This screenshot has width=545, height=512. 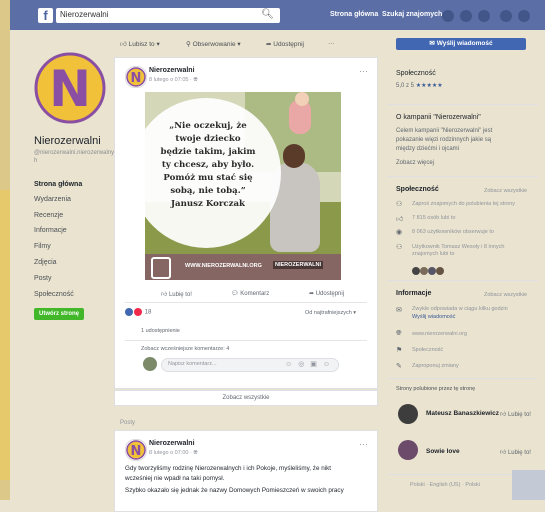 I want to click on liked-page-name: Sowie love, so click(x=443, y=451).